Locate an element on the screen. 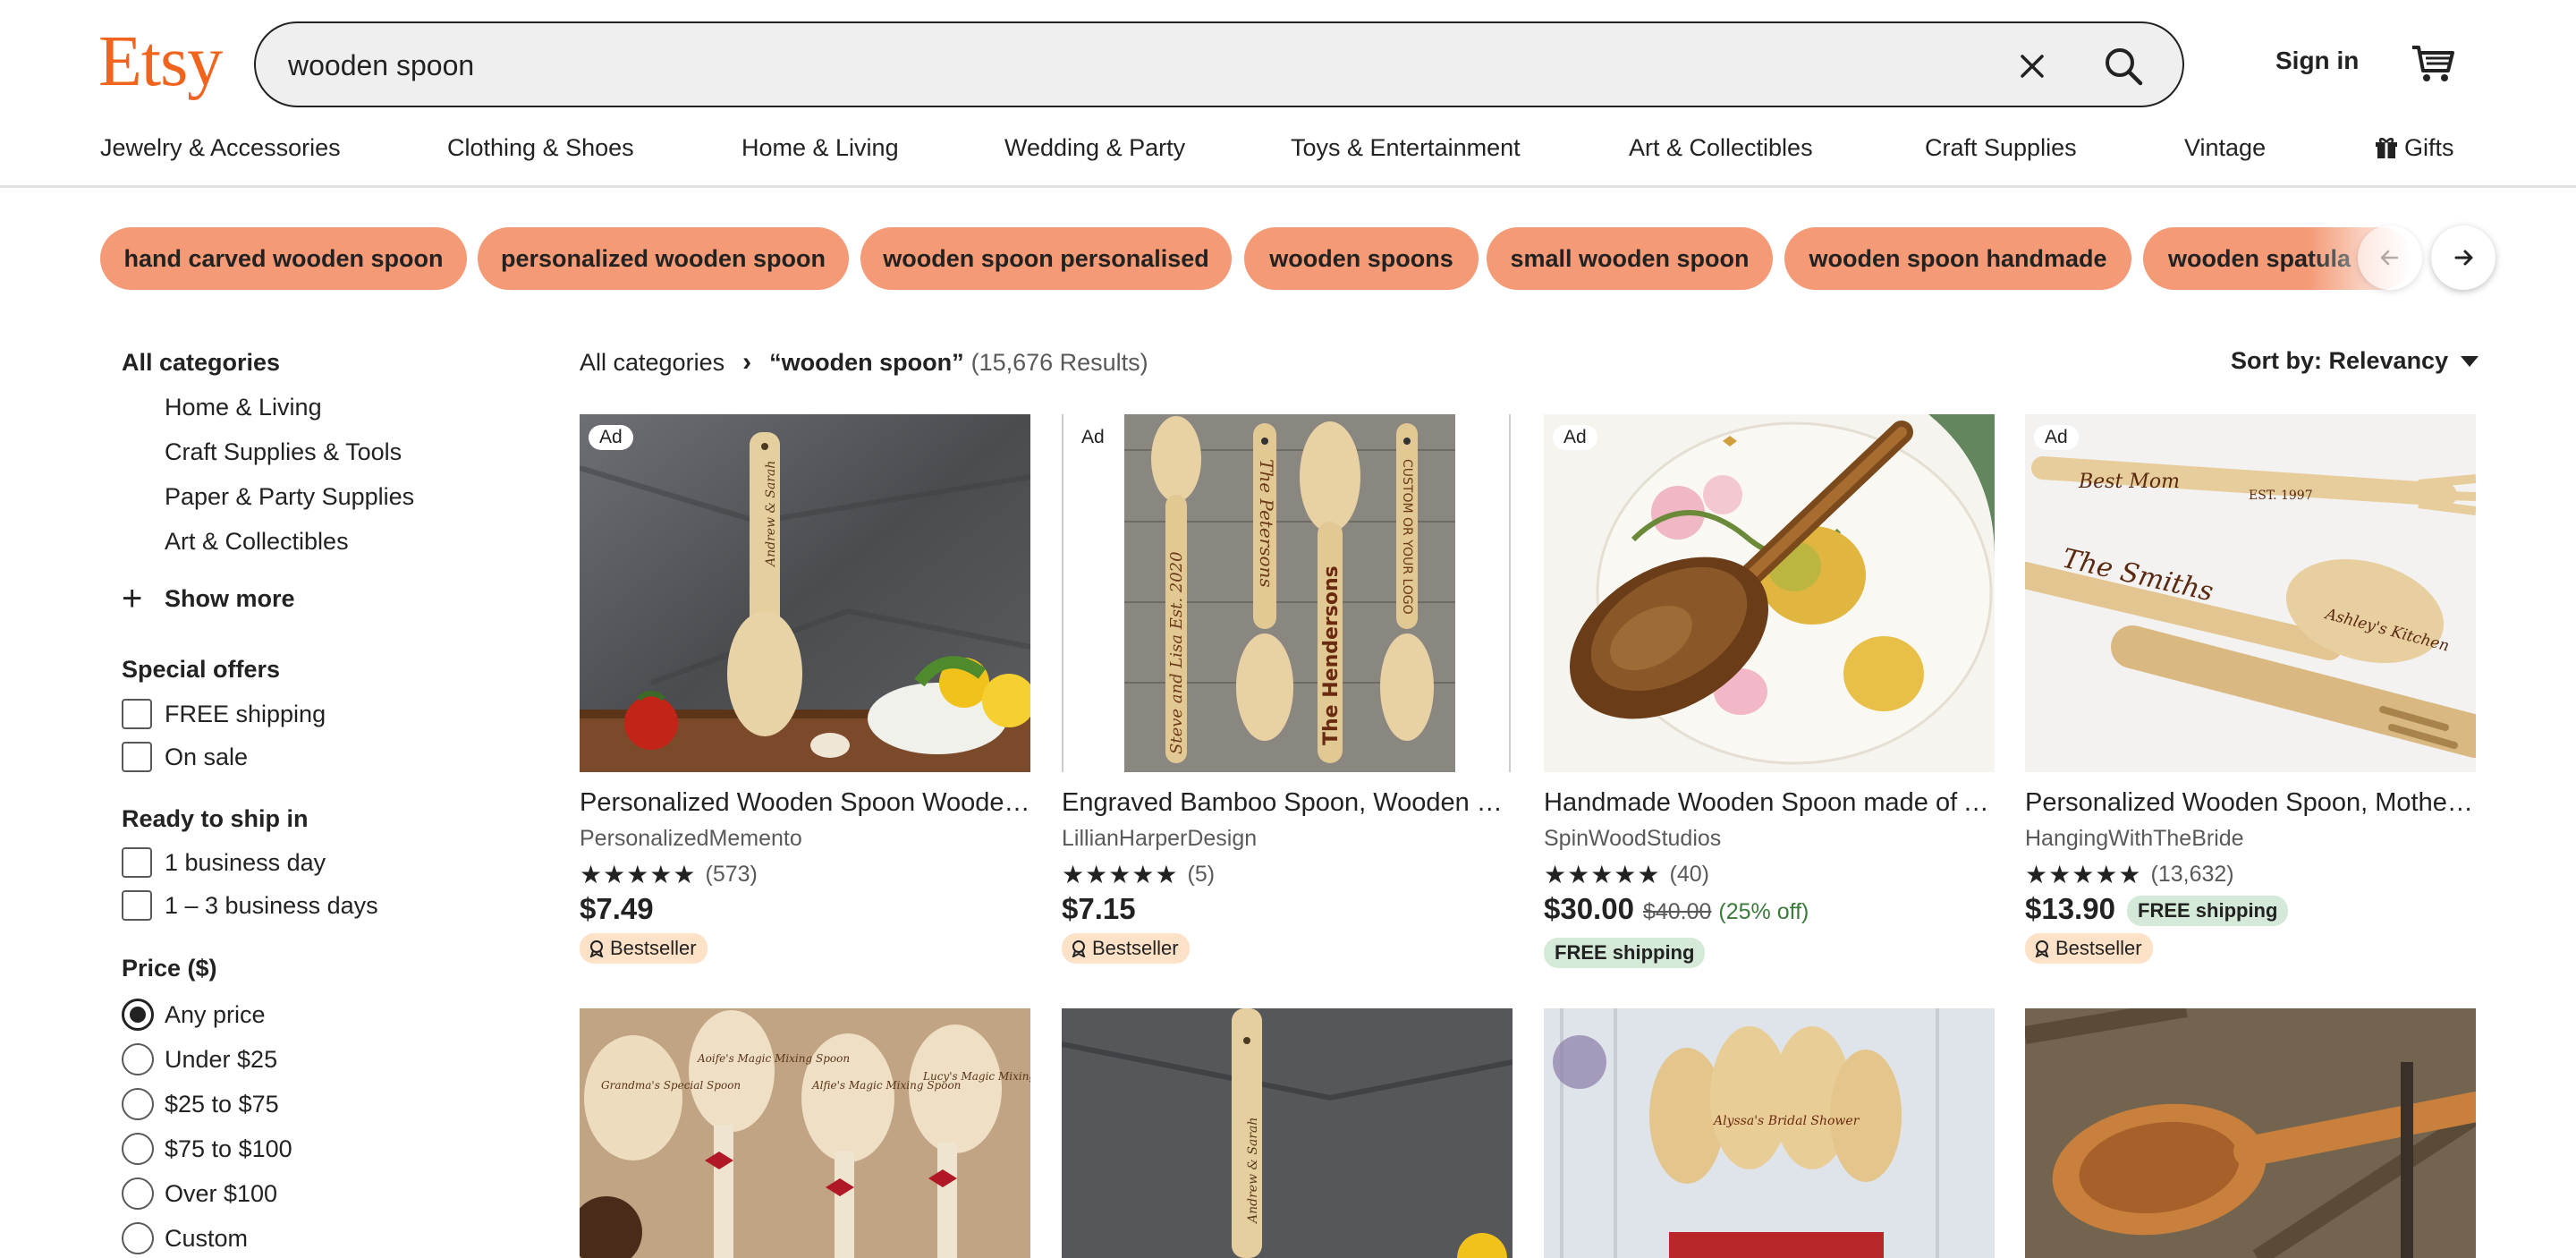 The height and width of the screenshot is (1258, 2576). category-art-collectibles: Art & Collectibles is located at coordinates (257, 542).